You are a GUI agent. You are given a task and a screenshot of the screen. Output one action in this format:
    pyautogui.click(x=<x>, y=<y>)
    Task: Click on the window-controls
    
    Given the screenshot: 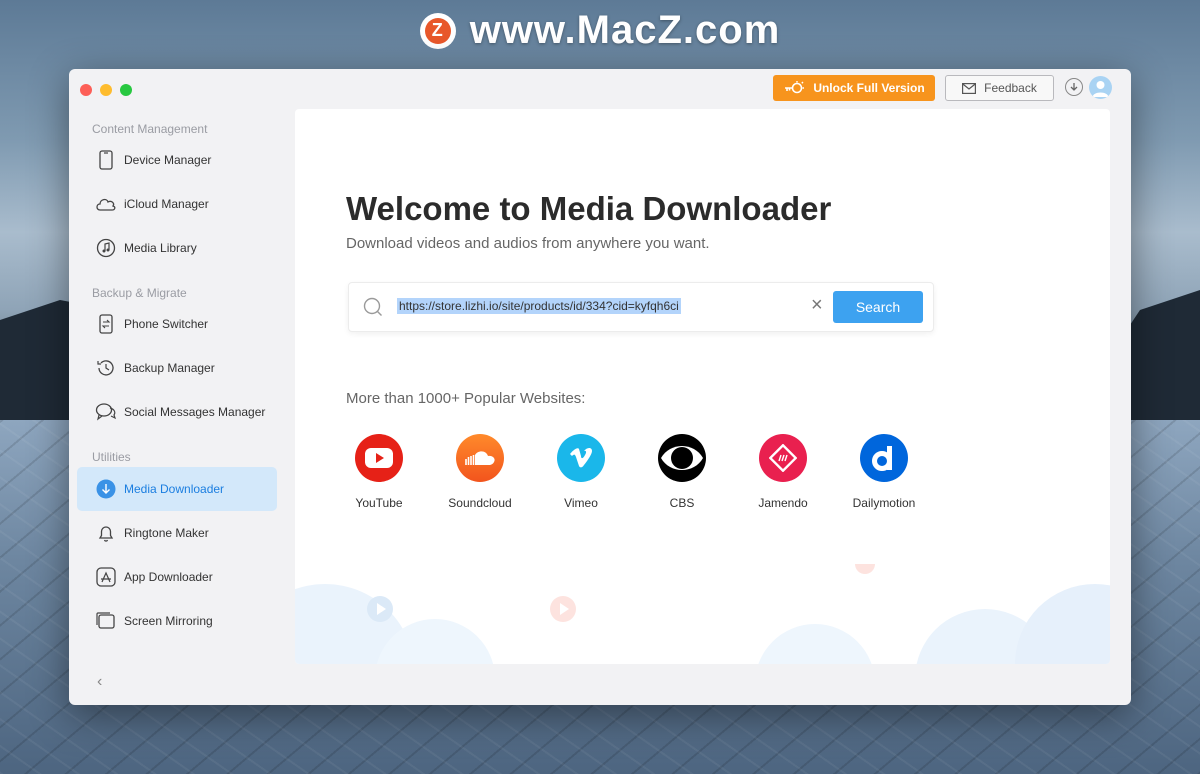 What is the action you would take?
    pyautogui.click(x=106, y=90)
    